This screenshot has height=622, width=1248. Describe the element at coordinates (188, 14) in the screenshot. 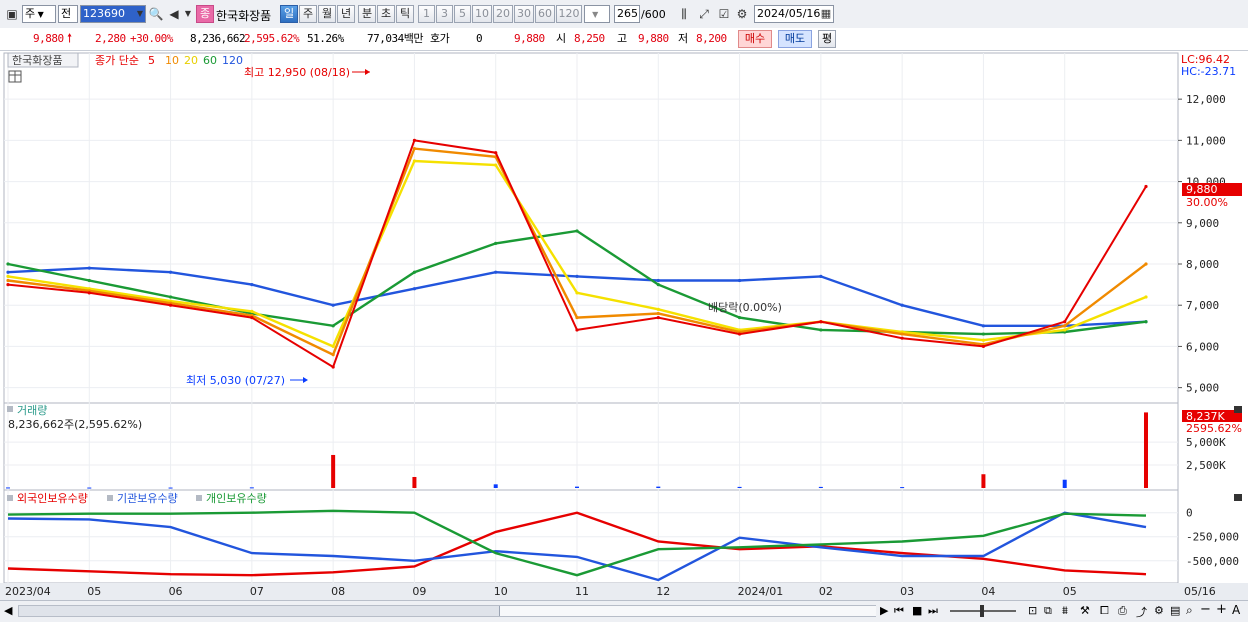

I see `speaker-dropdown-icon: ▼` at that location.